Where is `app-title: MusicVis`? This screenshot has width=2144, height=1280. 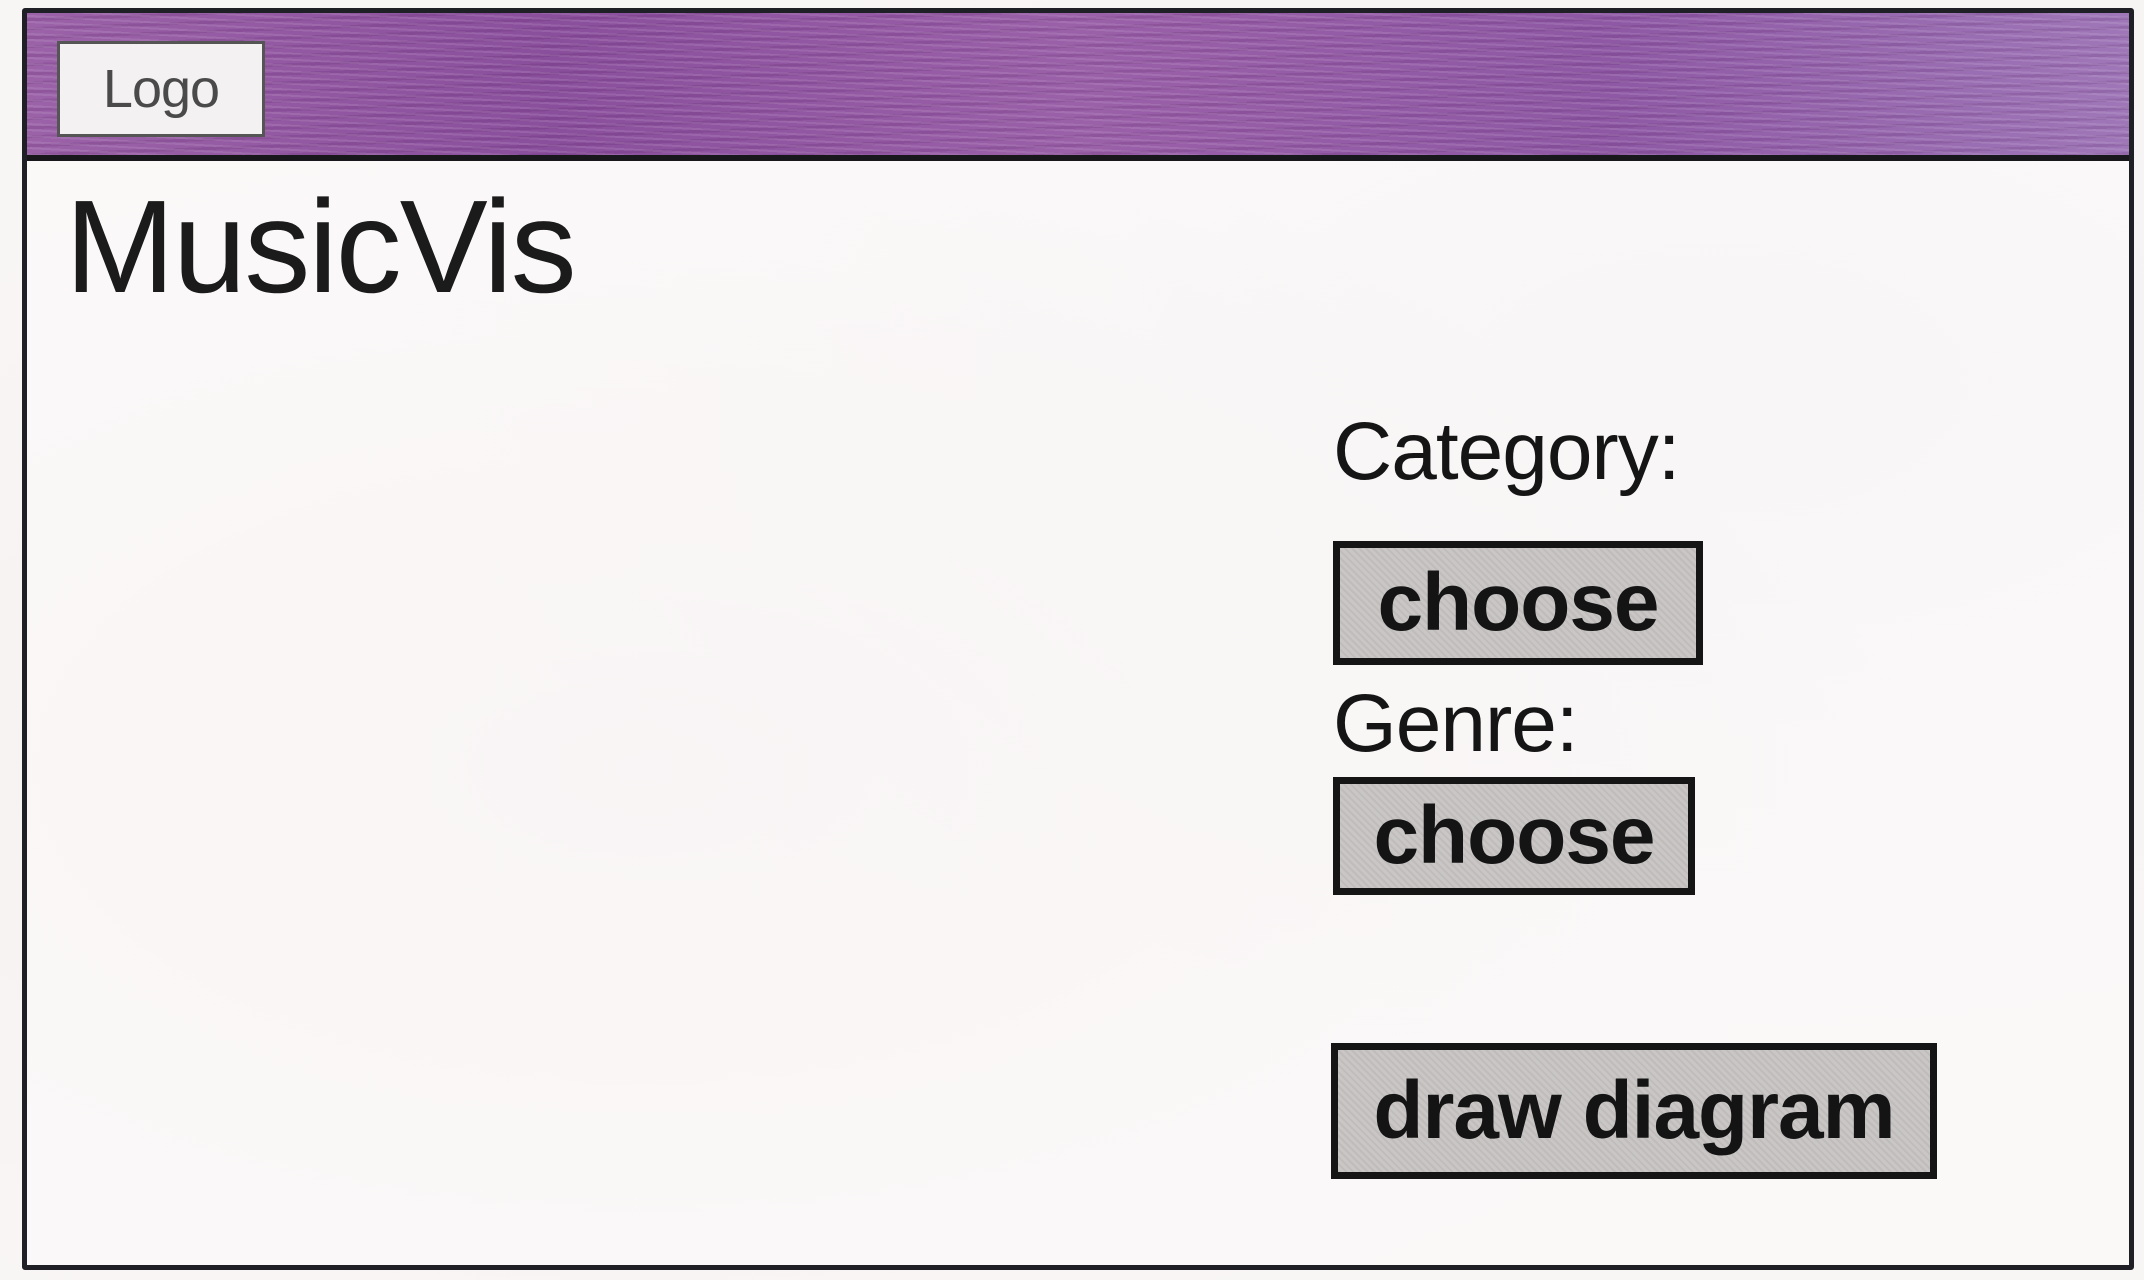 app-title: MusicVis is located at coordinates (321, 246).